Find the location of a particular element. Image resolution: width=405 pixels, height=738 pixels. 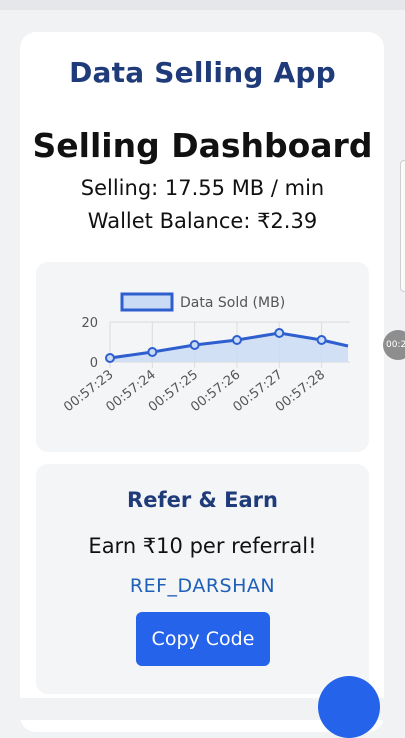

copy-code-button: Copy Code is located at coordinates (203, 639).